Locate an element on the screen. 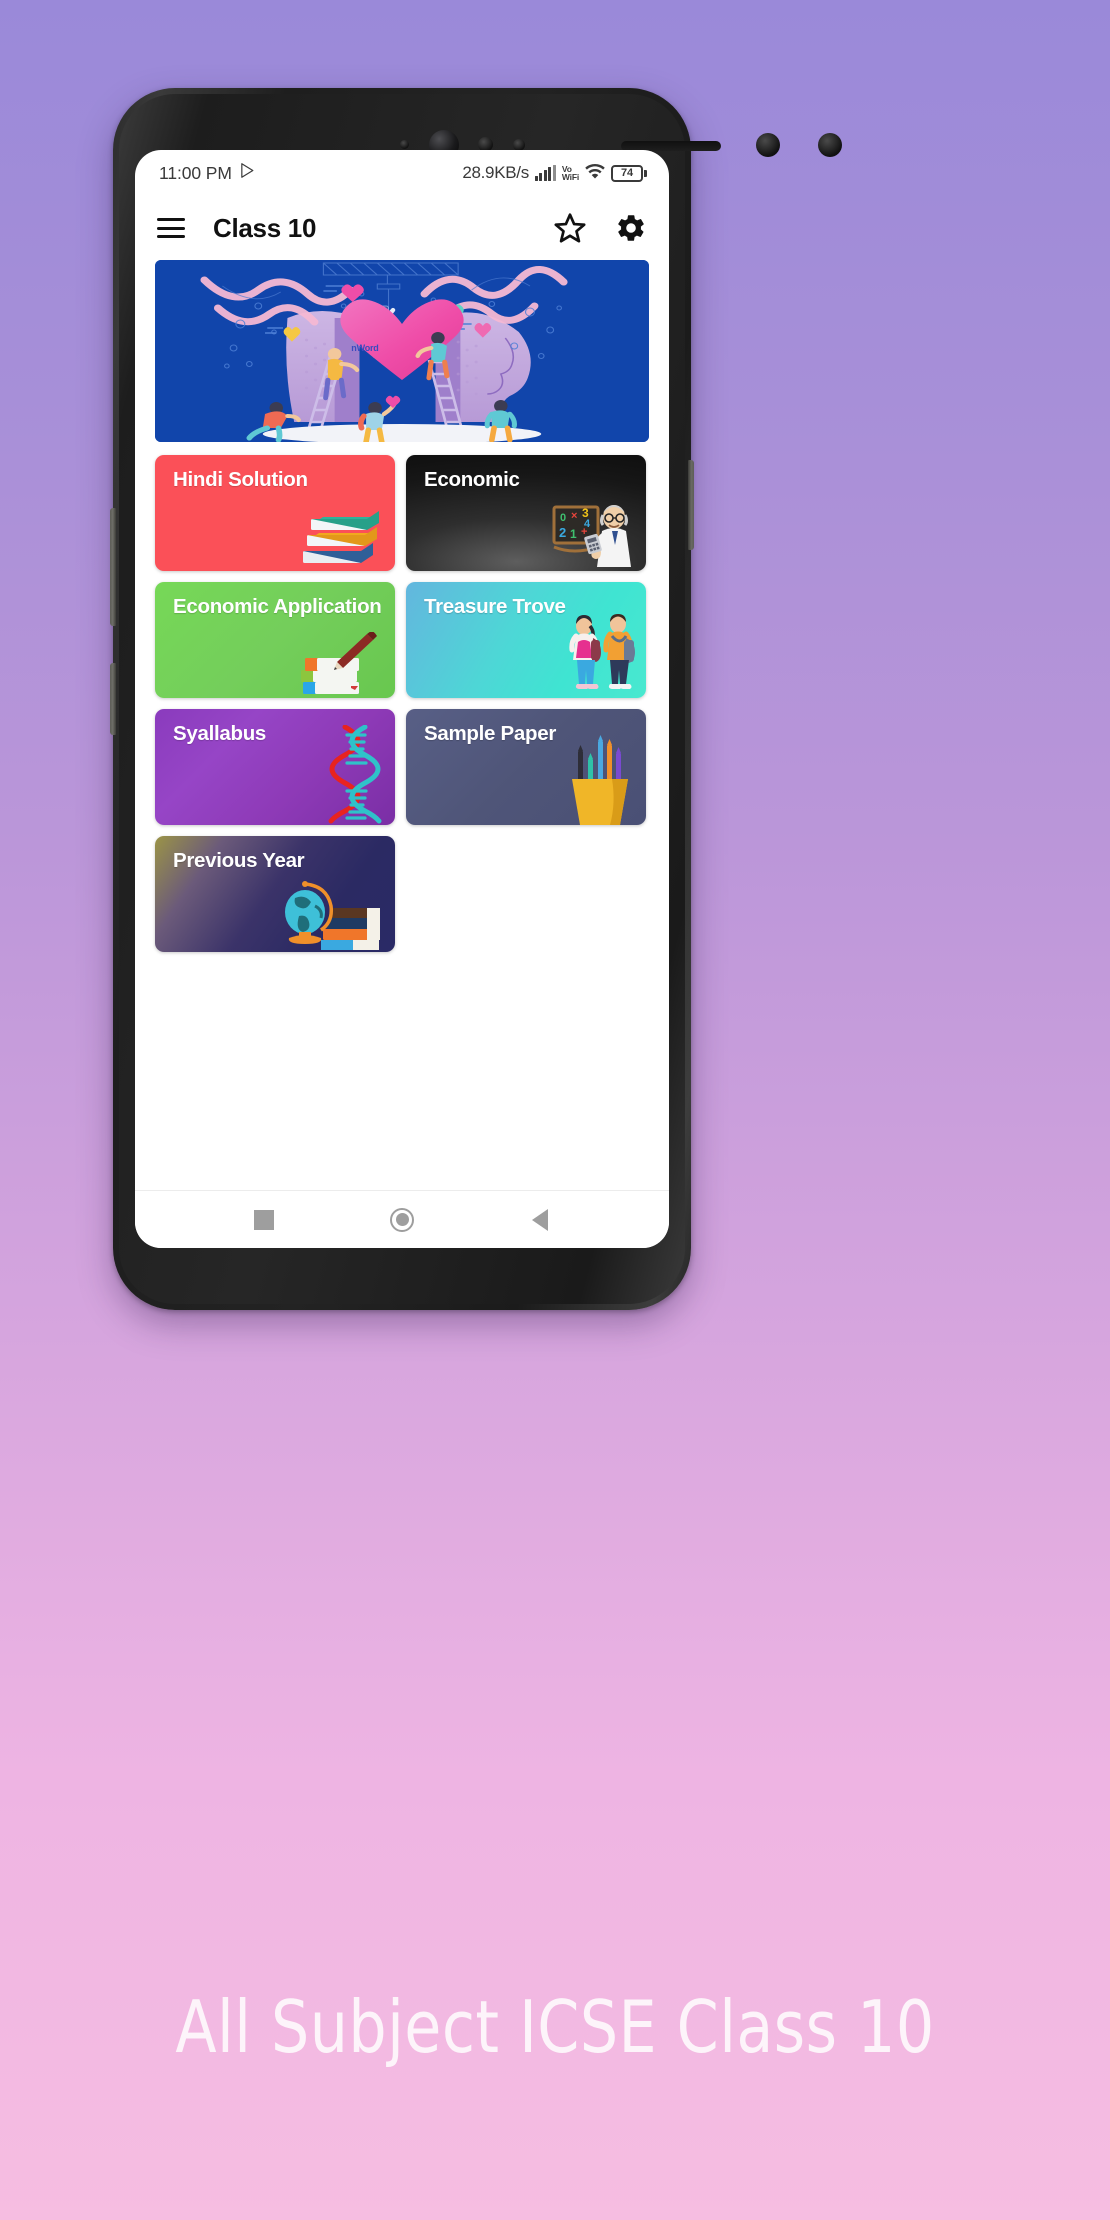  status-bar-left: 11:00 PM is located at coordinates (207, 173).